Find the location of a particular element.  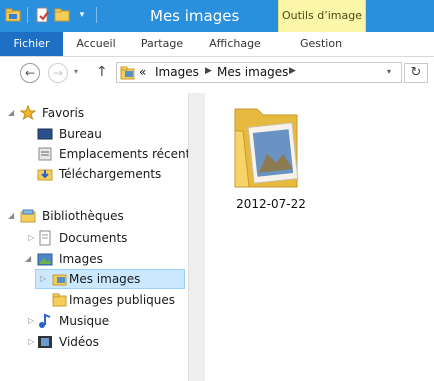

tab-manage: Gestion is located at coordinates (321, 44).